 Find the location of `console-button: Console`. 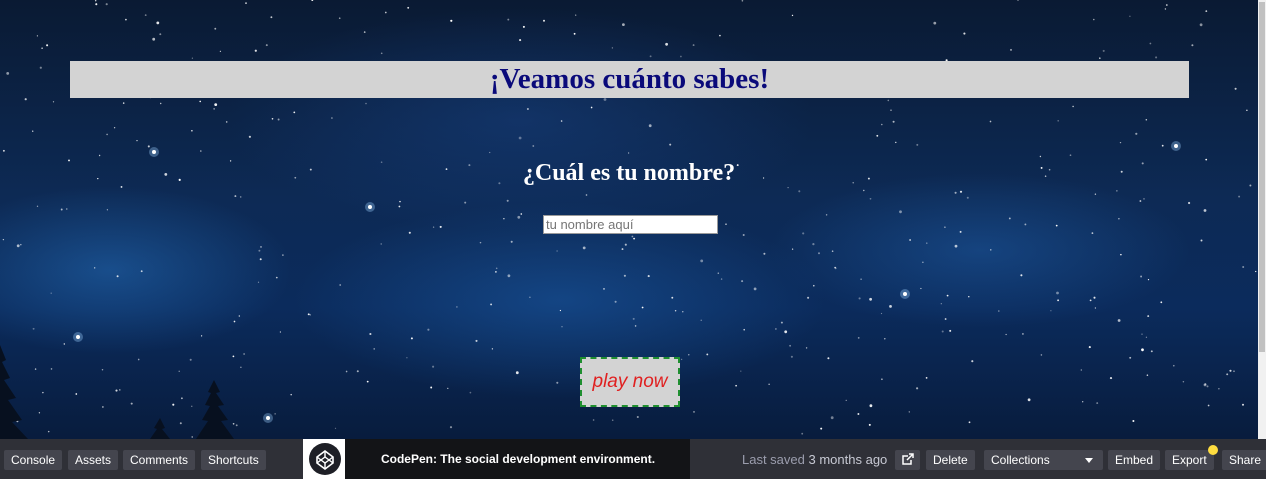

console-button: Console is located at coordinates (33, 460).